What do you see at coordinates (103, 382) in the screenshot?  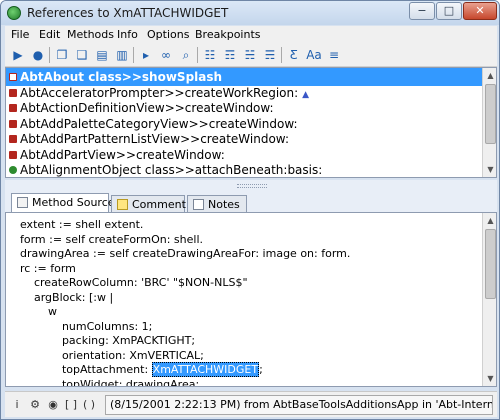 I see `code-line: topWidget: drawingArea;` at bounding box center [103, 382].